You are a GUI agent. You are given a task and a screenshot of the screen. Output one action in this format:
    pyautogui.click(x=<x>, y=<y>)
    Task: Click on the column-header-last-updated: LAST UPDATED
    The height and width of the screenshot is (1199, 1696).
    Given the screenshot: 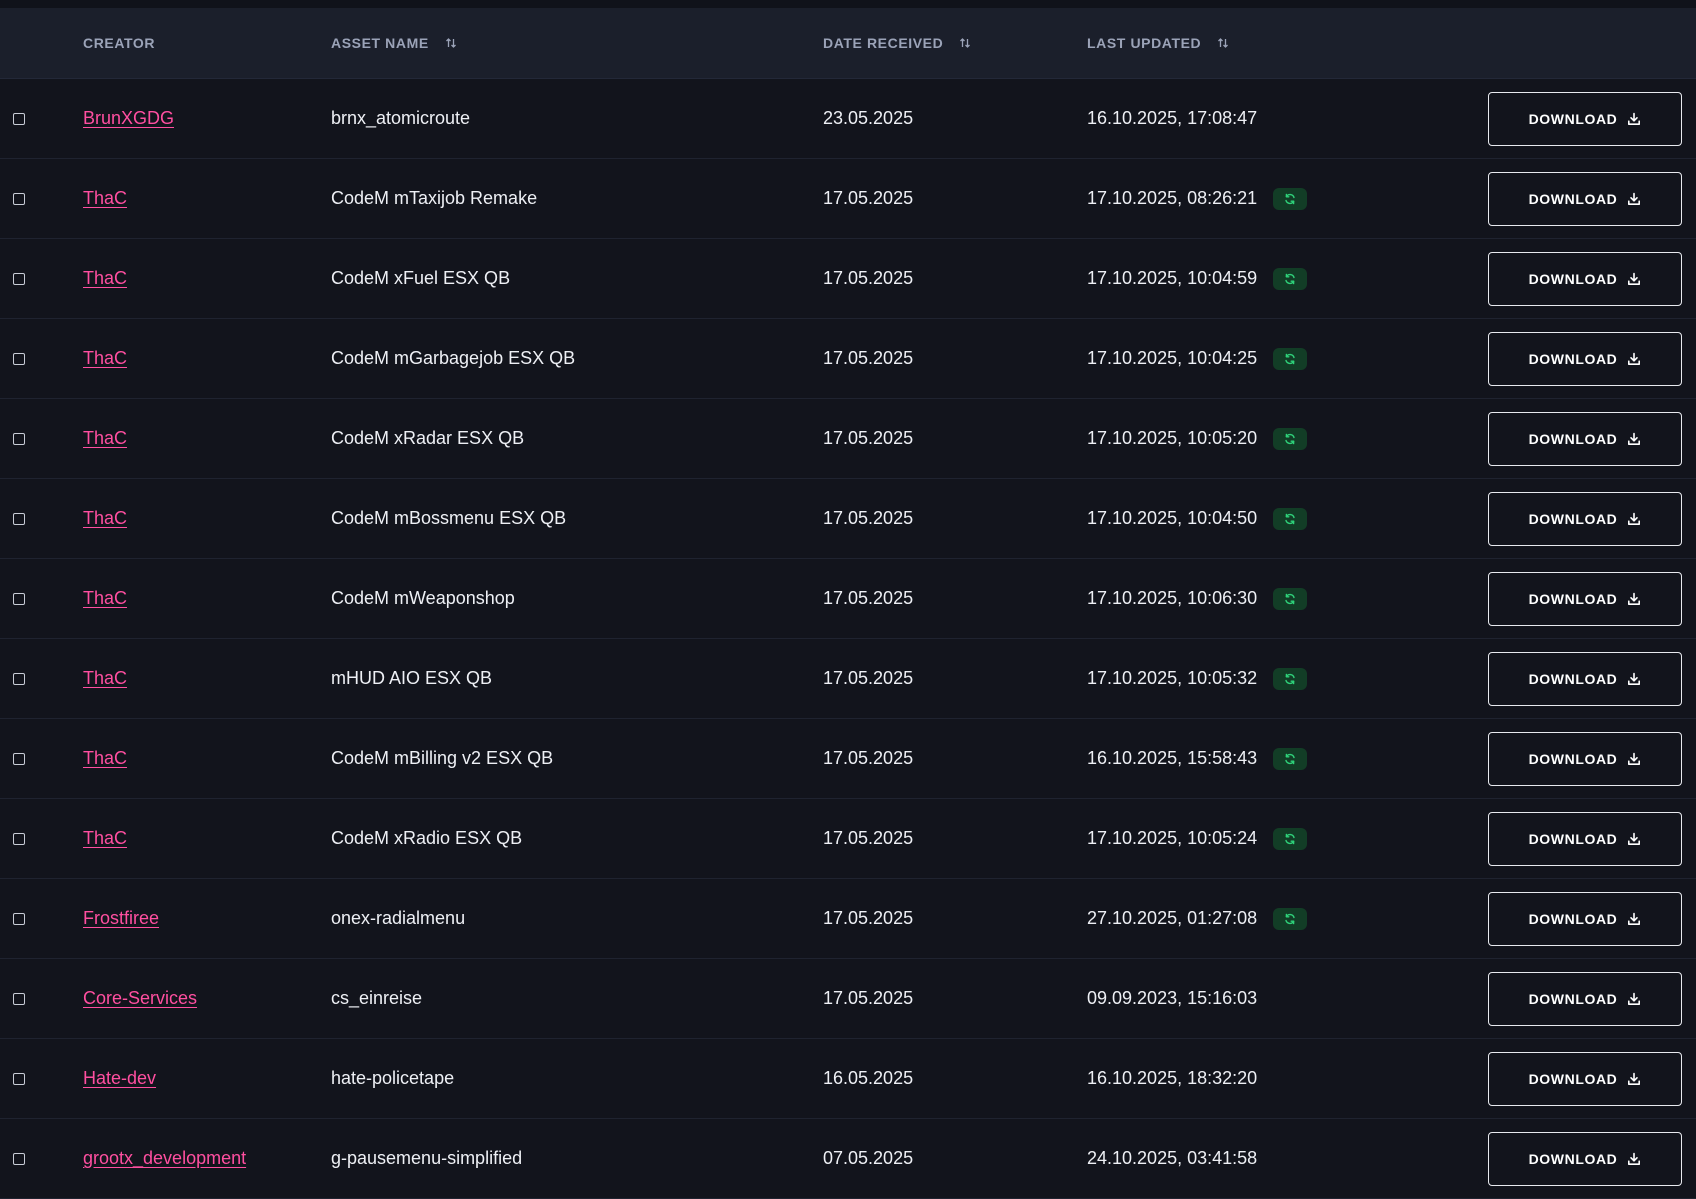 What is the action you would take?
    pyautogui.click(x=1158, y=43)
    